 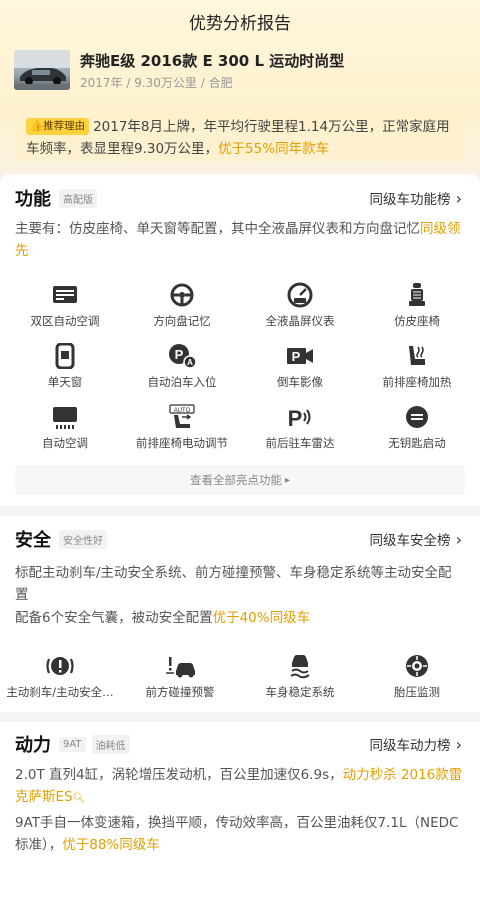 I want to click on sunroof-icon, so click(x=65, y=356).